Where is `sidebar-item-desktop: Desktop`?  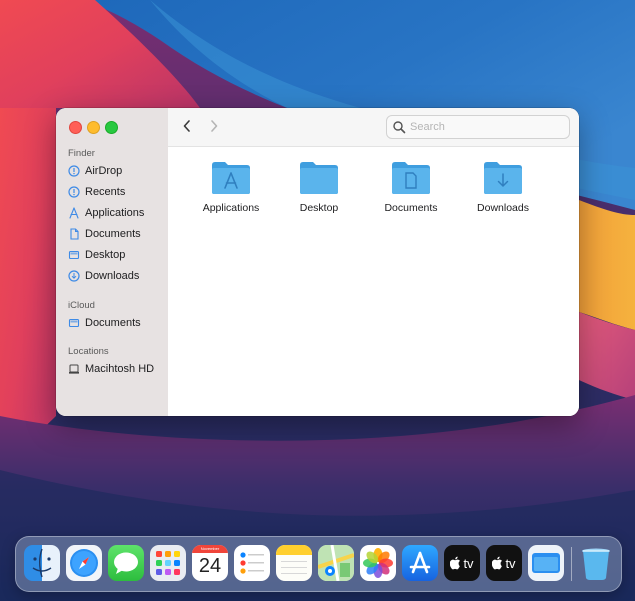
sidebar-item-desktop: Desktop is located at coordinates (96, 255).